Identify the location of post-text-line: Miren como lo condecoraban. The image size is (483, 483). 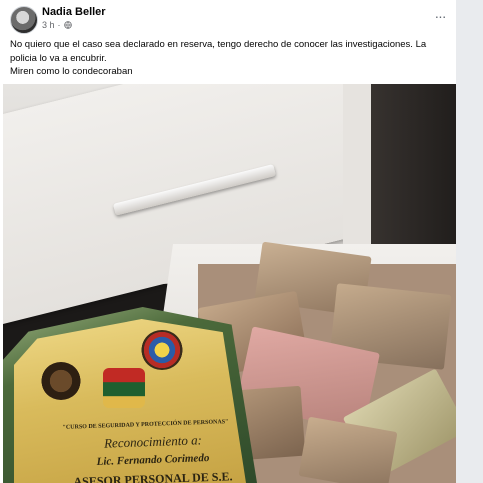
(71, 71).